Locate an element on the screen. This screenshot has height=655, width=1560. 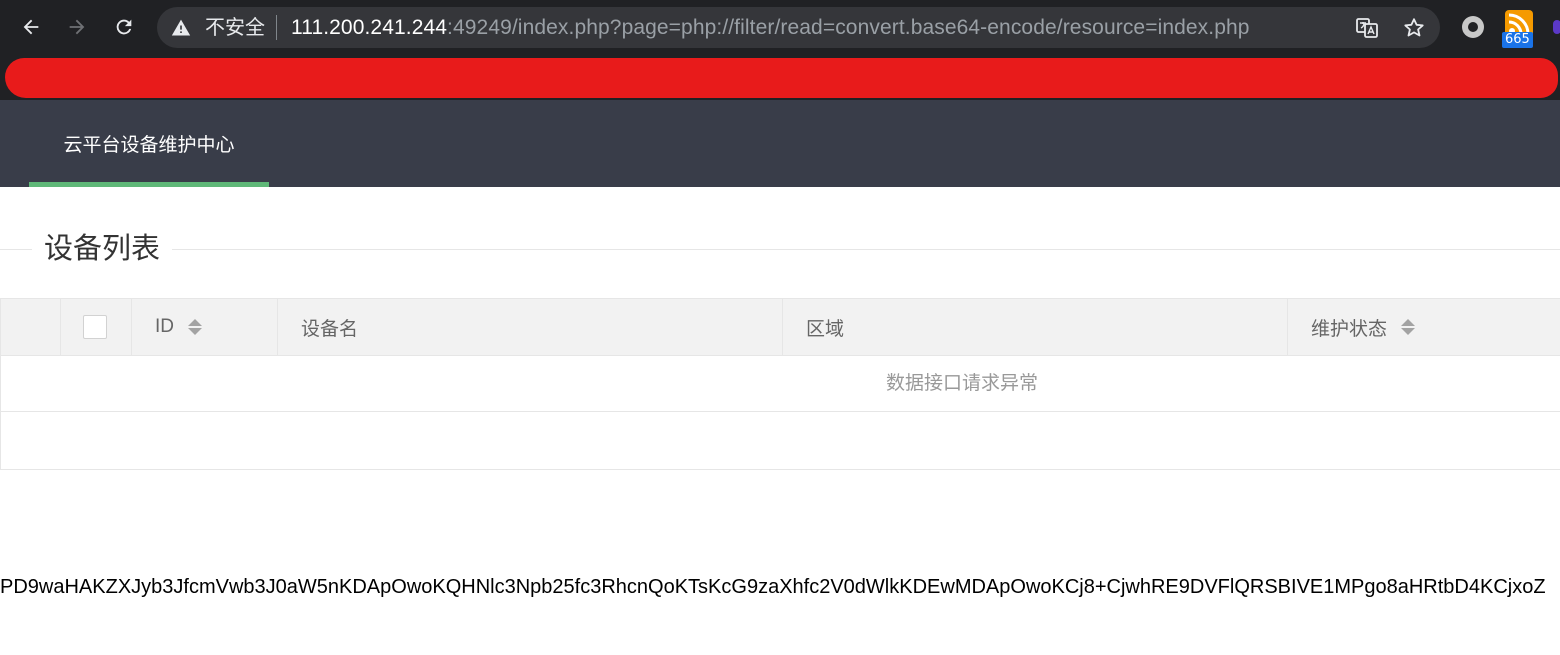
header-cell-region: 区域 is located at coordinates (1035, 327).